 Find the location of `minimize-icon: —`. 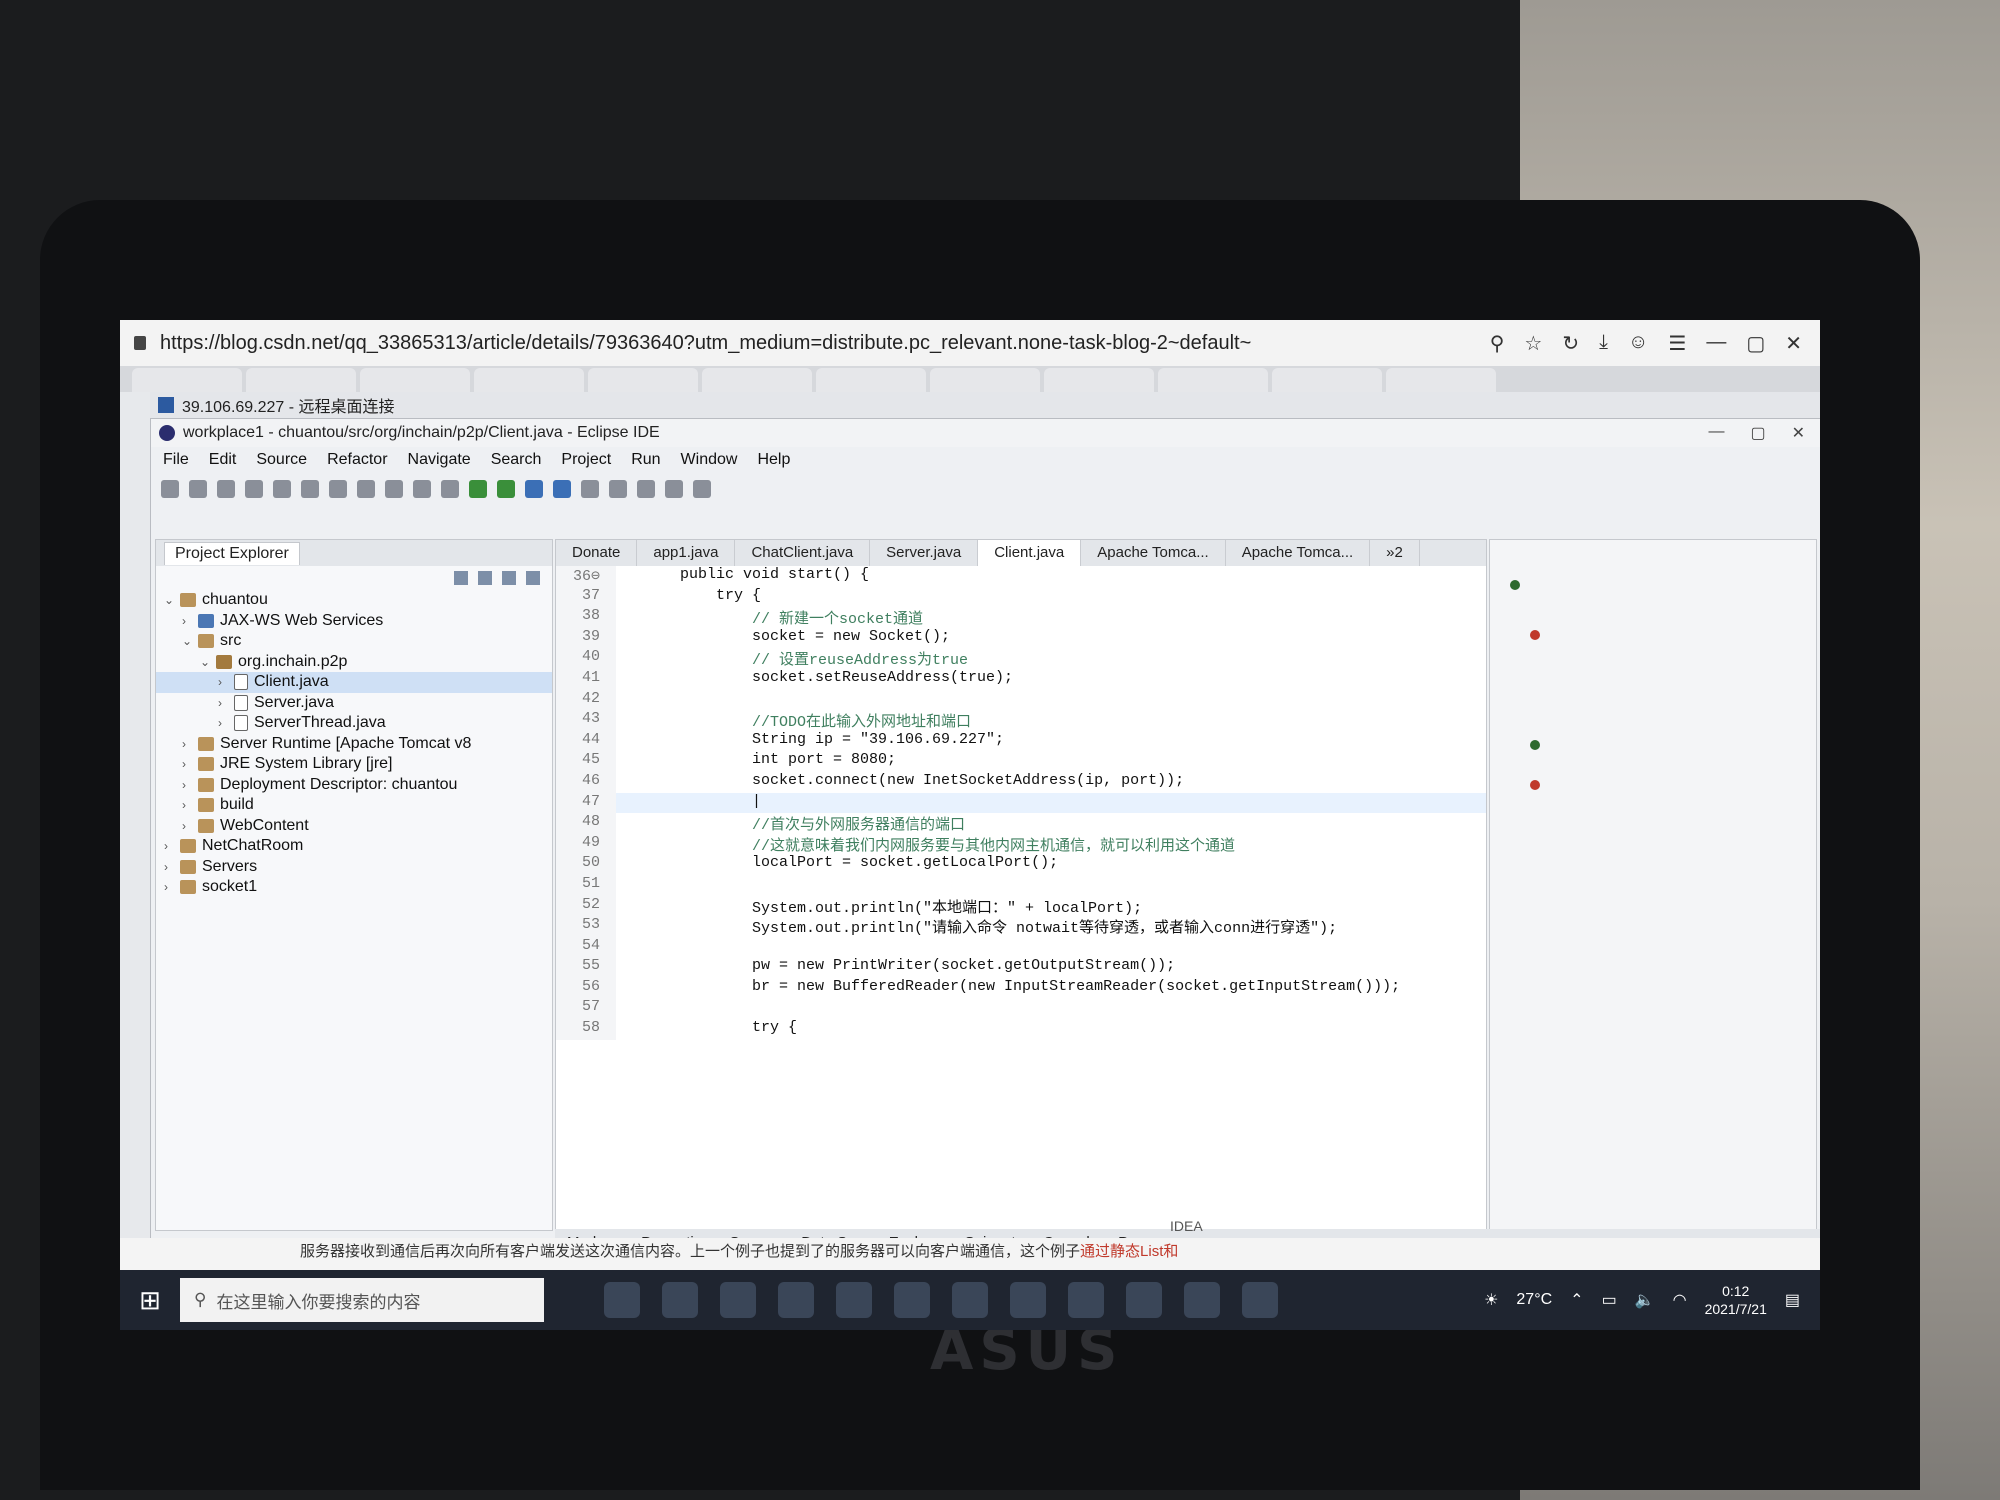

minimize-icon: — is located at coordinates (1716, 433).